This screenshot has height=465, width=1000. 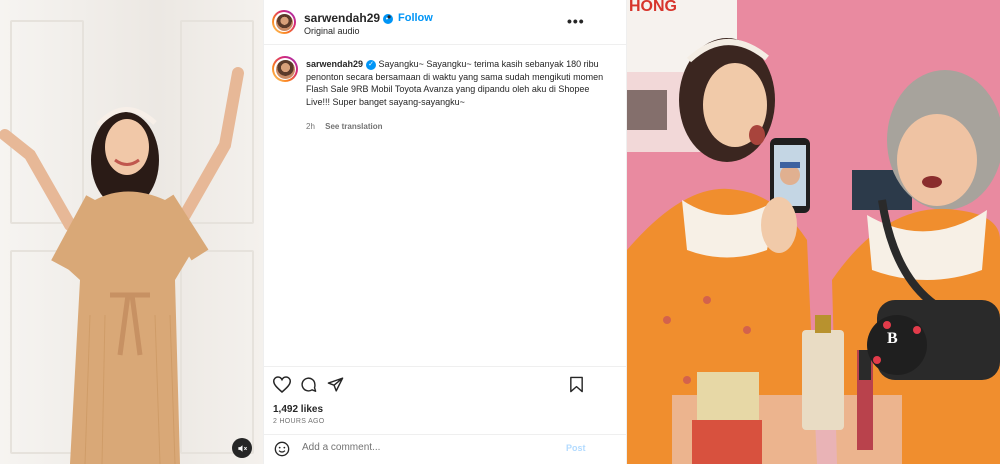 What do you see at coordinates (576, 21) in the screenshot?
I see `more-options-button: •••` at bounding box center [576, 21].